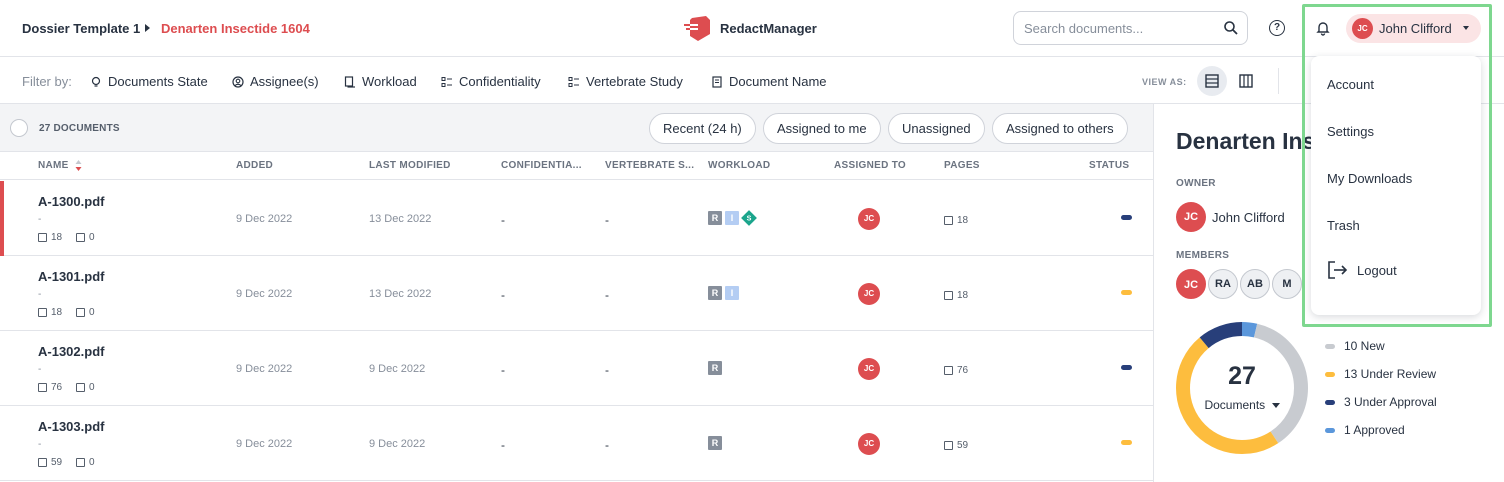 The image size is (1504, 482). I want to click on search-box, so click(1130, 28).